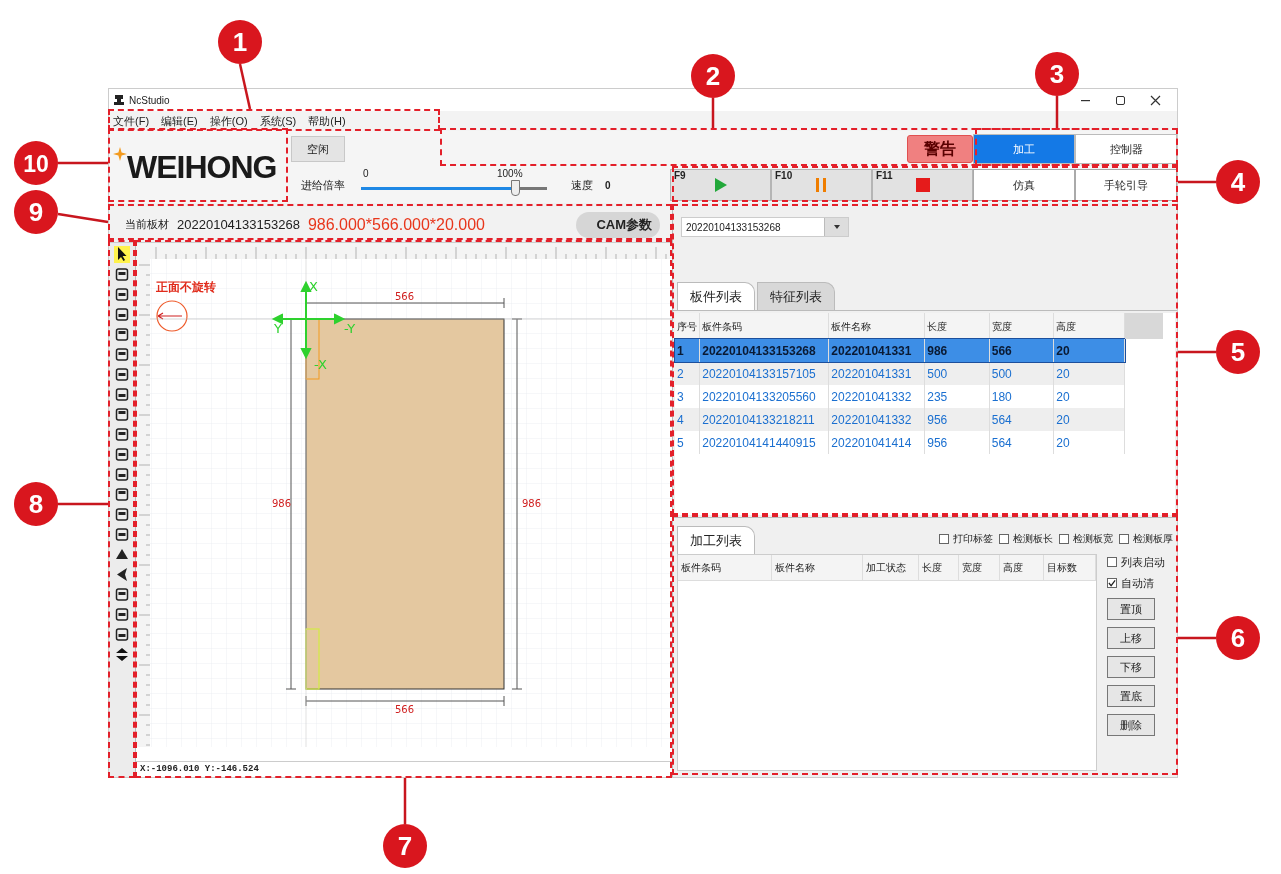 Image resolution: width=1281 pixels, height=874 pixels. What do you see at coordinates (313, 286) in the screenshot?
I see `axis-label: X` at bounding box center [313, 286].